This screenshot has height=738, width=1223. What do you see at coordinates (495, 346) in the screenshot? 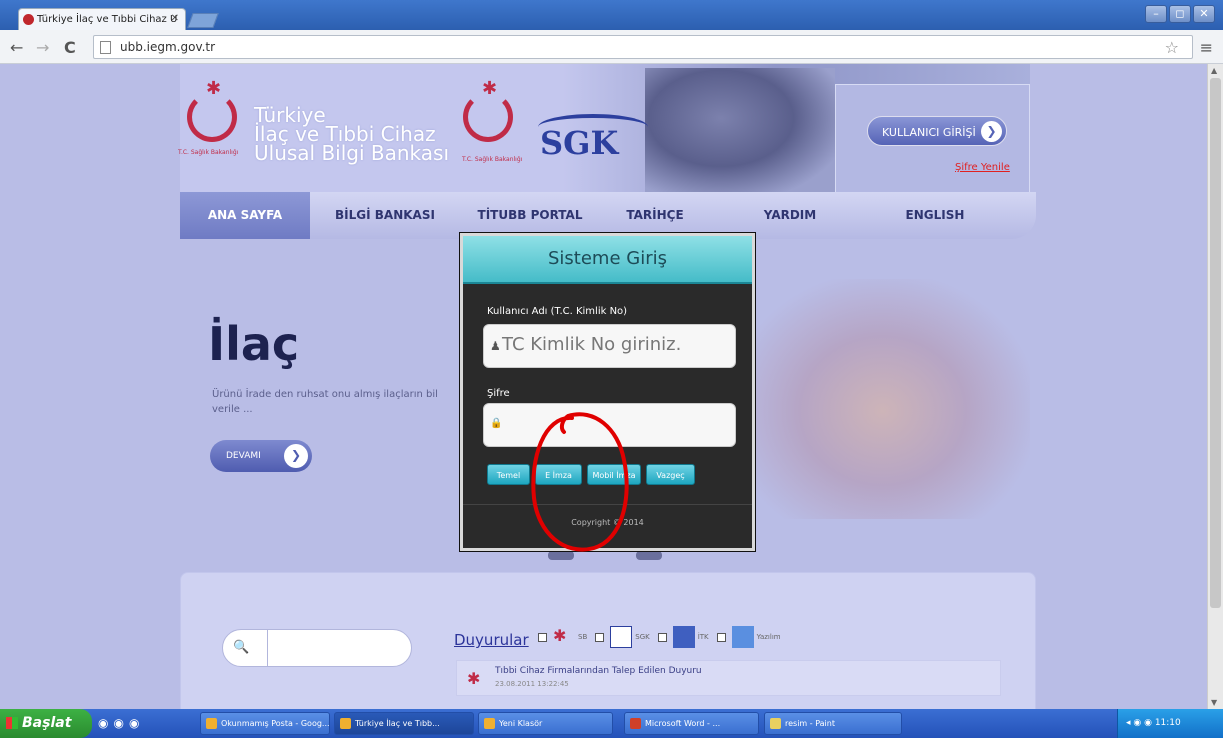
I see `user-icon: ♟` at bounding box center [495, 346].